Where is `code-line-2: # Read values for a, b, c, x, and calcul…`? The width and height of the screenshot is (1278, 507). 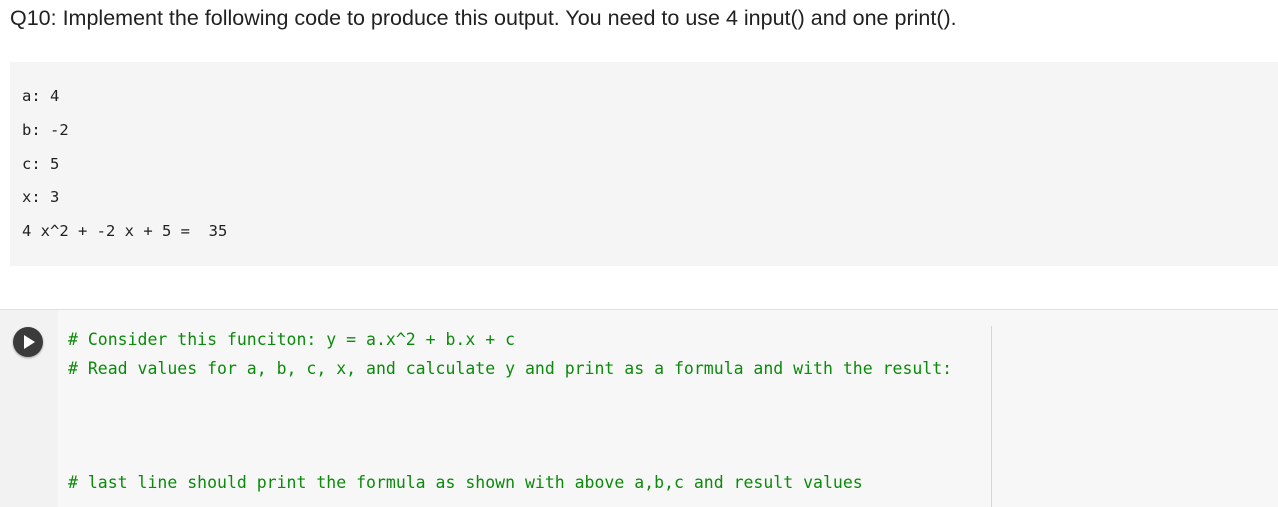
code-line-2: # Read values for a, b, c, x, and calcul… is located at coordinates (510, 368).